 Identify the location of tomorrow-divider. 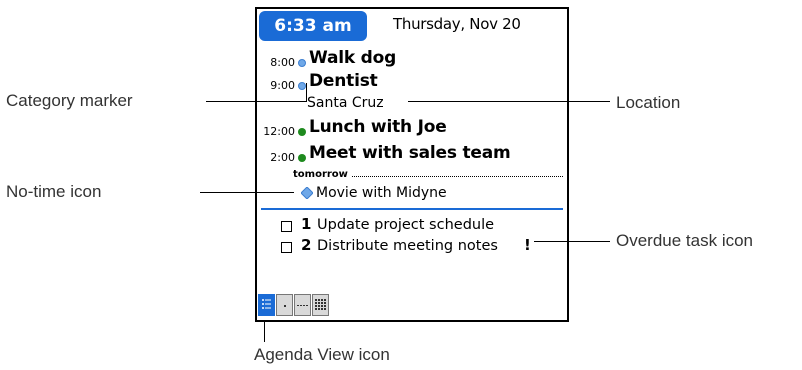
(457, 176).